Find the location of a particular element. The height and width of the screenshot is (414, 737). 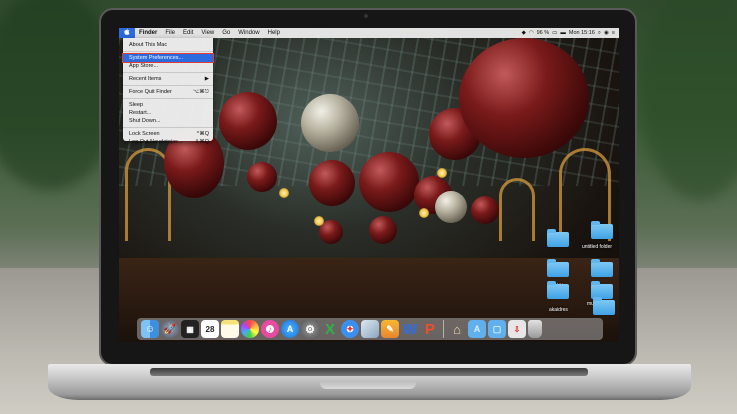

preview-icon is located at coordinates (370, 329).